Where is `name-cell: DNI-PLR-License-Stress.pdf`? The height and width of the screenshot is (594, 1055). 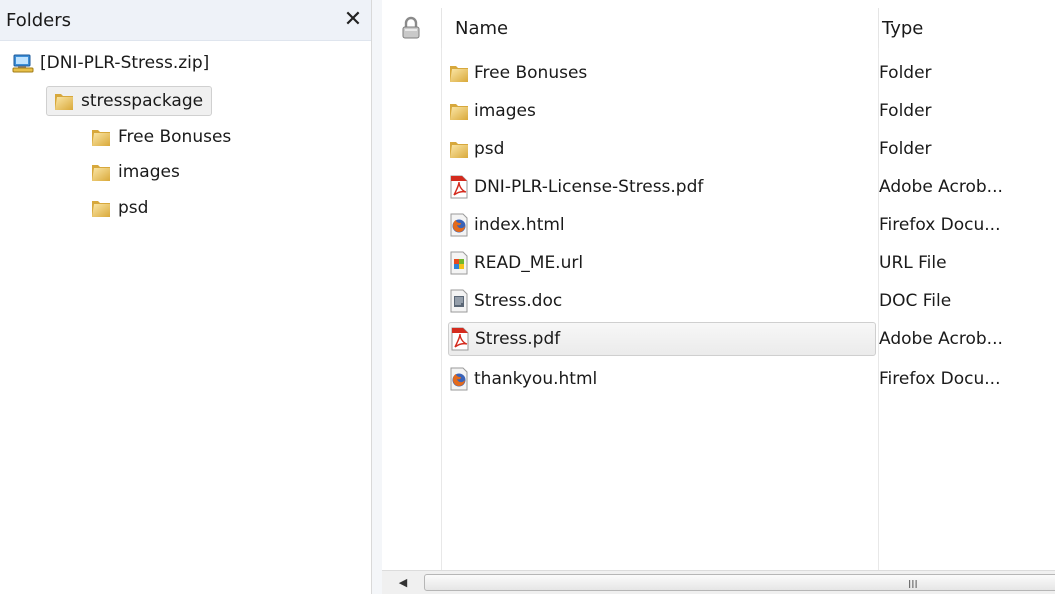
name-cell: DNI-PLR-License-Stress.pdf is located at coordinates (662, 187).